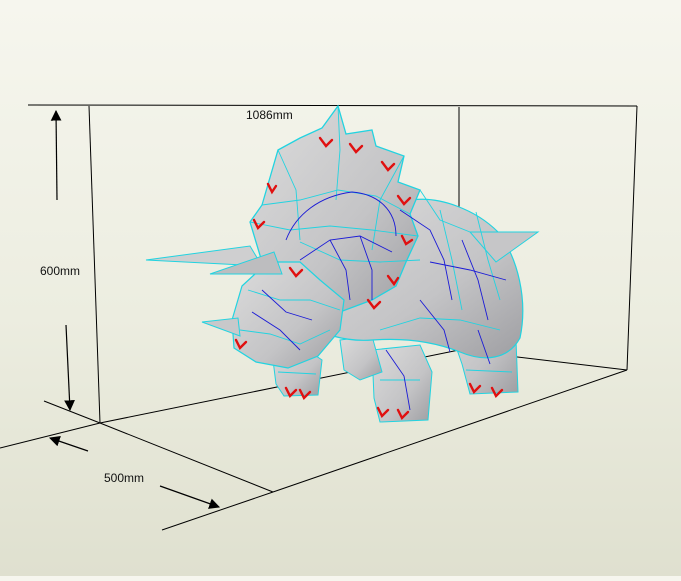 Image resolution: width=681 pixels, height=581 pixels. I want to click on depth-dimension-label: 500mm, so click(124, 478).